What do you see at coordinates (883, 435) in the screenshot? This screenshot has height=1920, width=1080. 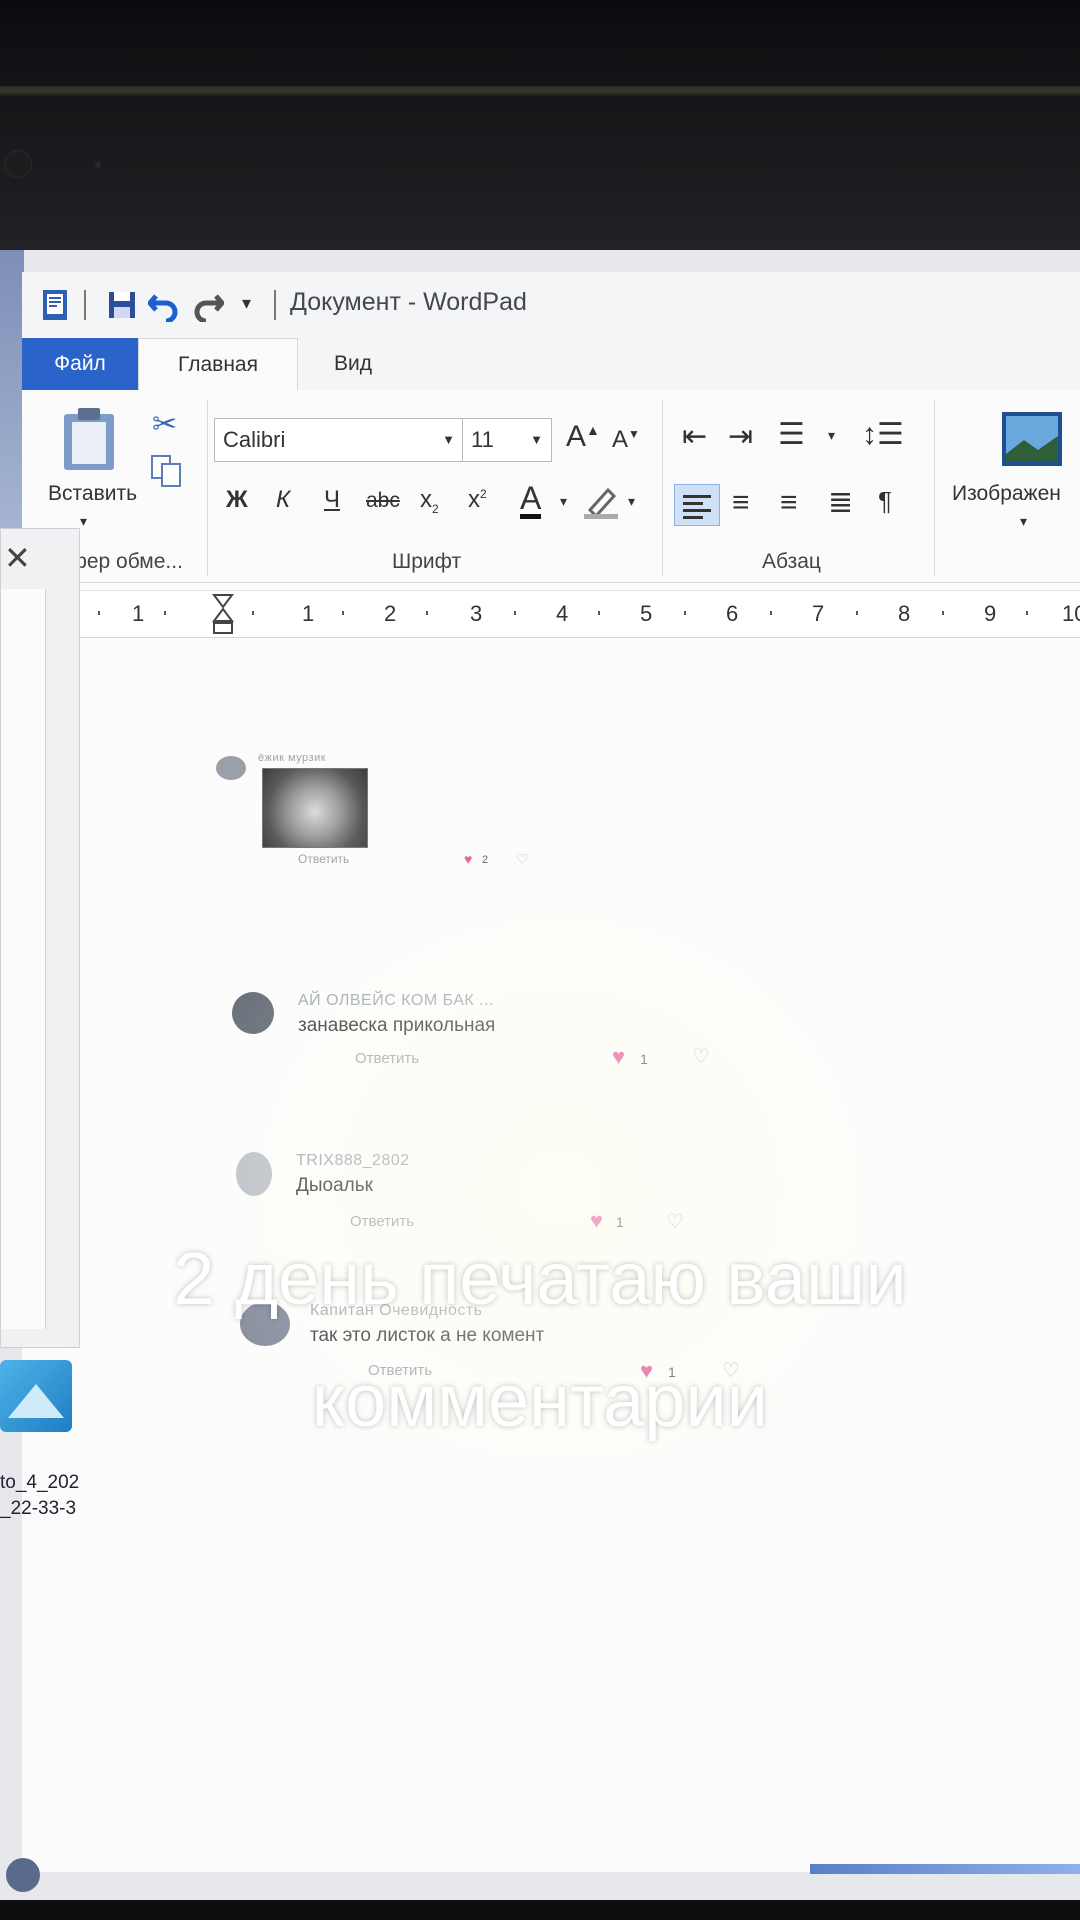 I see `line-spacing-icon: ↕☰` at bounding box center [883, 435].